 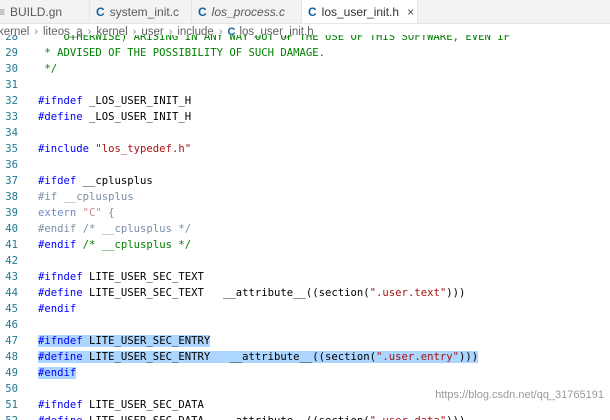 I want to click on close-icon: ×, so click(x=410, y=12).